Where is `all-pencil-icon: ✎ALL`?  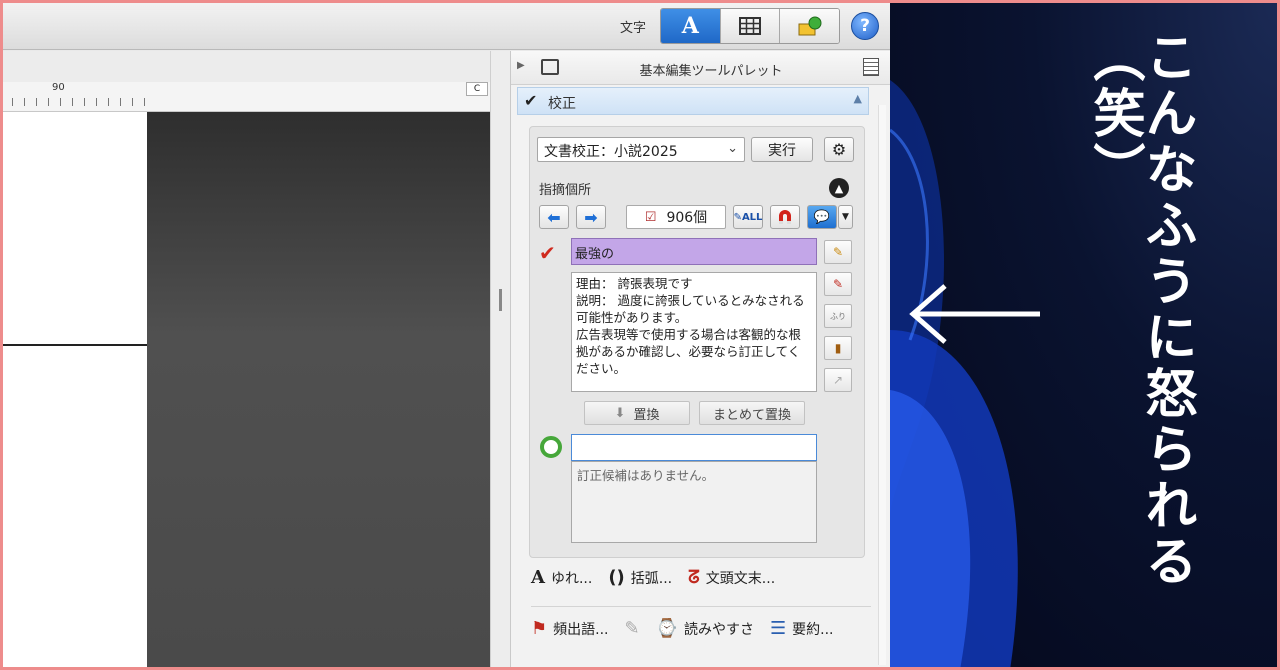
all-pencil-icon: ✎ALL is located at coordinates (748, 217).